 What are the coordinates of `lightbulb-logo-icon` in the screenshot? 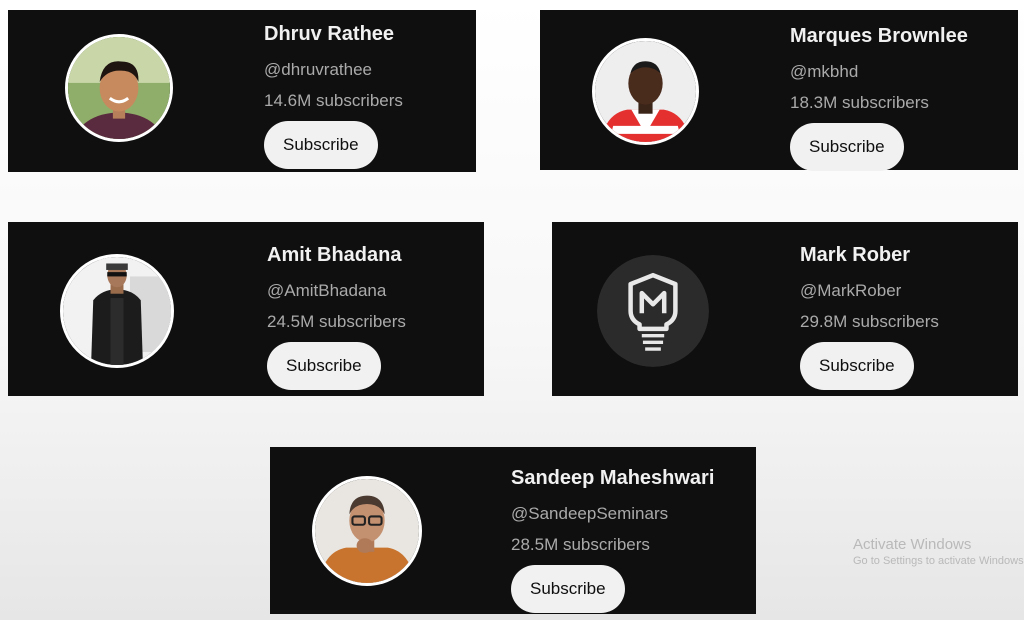 It's located at (653, 311).